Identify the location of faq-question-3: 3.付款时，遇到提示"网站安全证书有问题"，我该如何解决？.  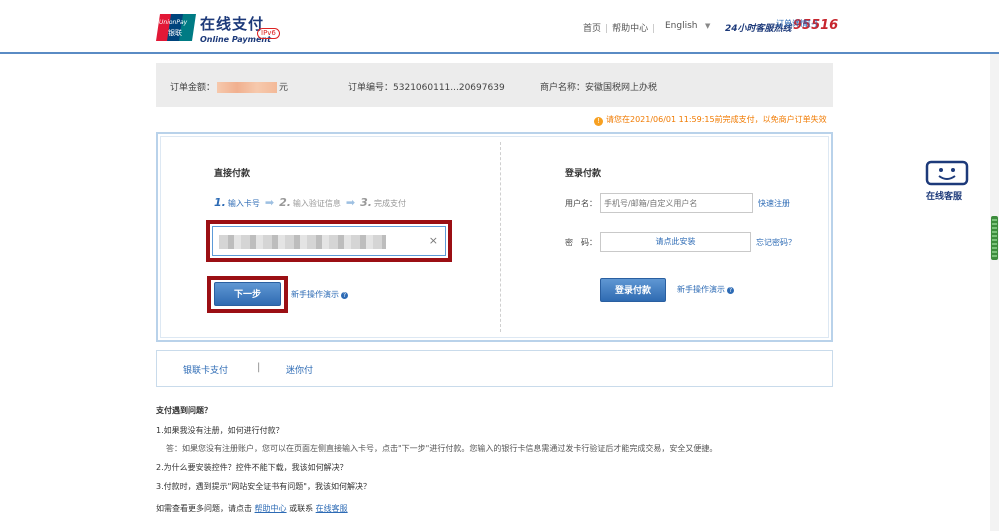
(263, 486).